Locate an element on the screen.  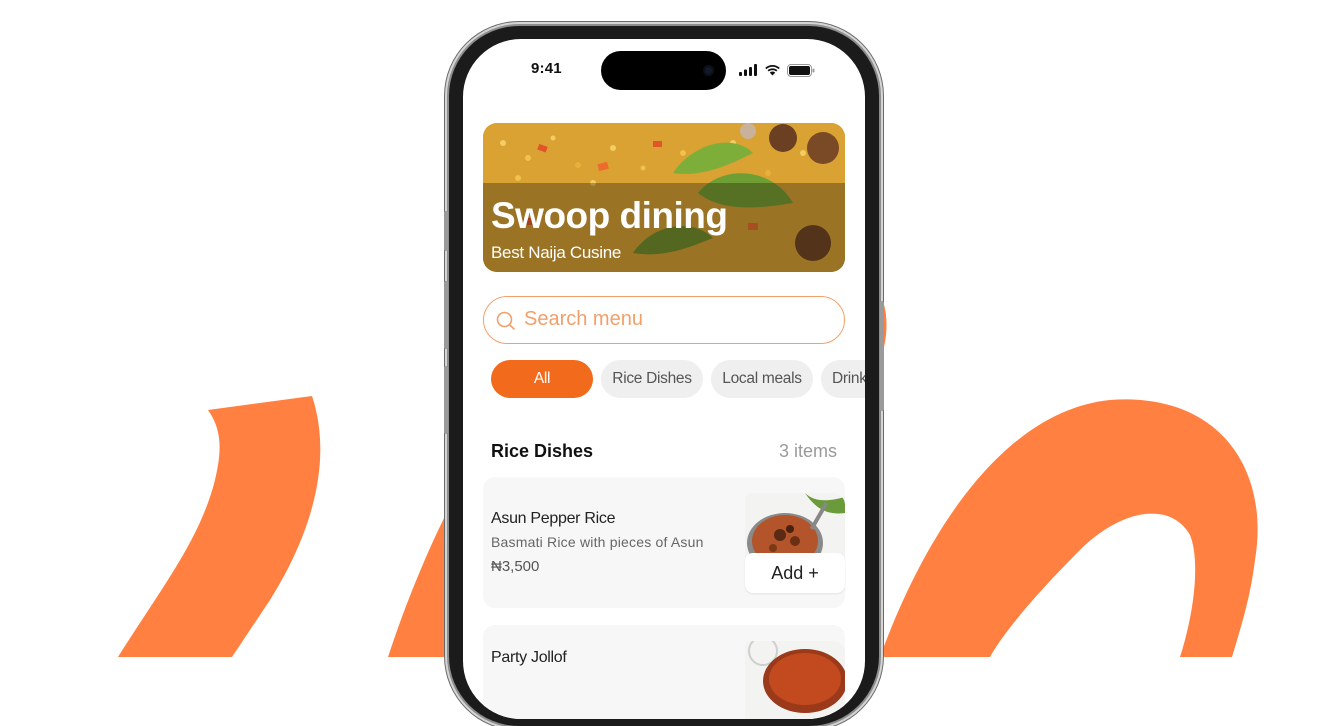
hero-banner: Swoop dining Best Naija Cusine is located at coordinates (664, 197).